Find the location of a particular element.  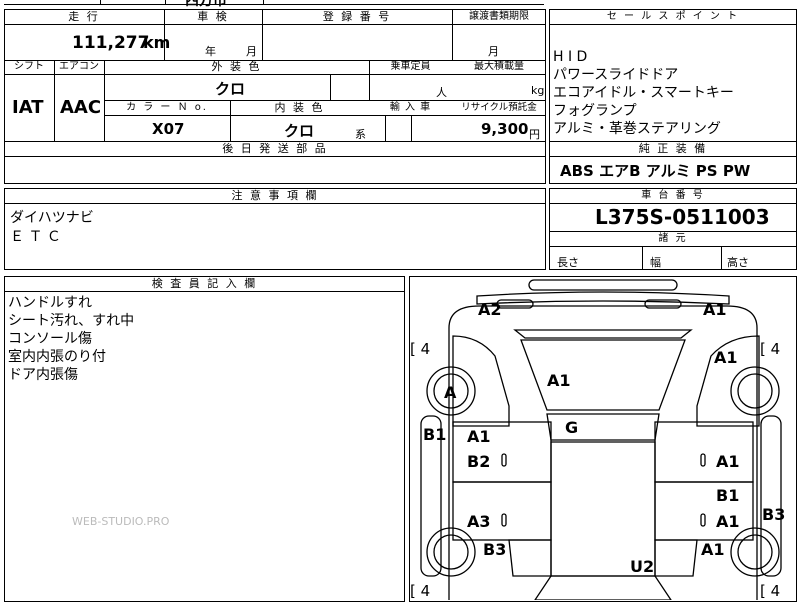

shift-header: シフト is located at coordinates (29, 66).